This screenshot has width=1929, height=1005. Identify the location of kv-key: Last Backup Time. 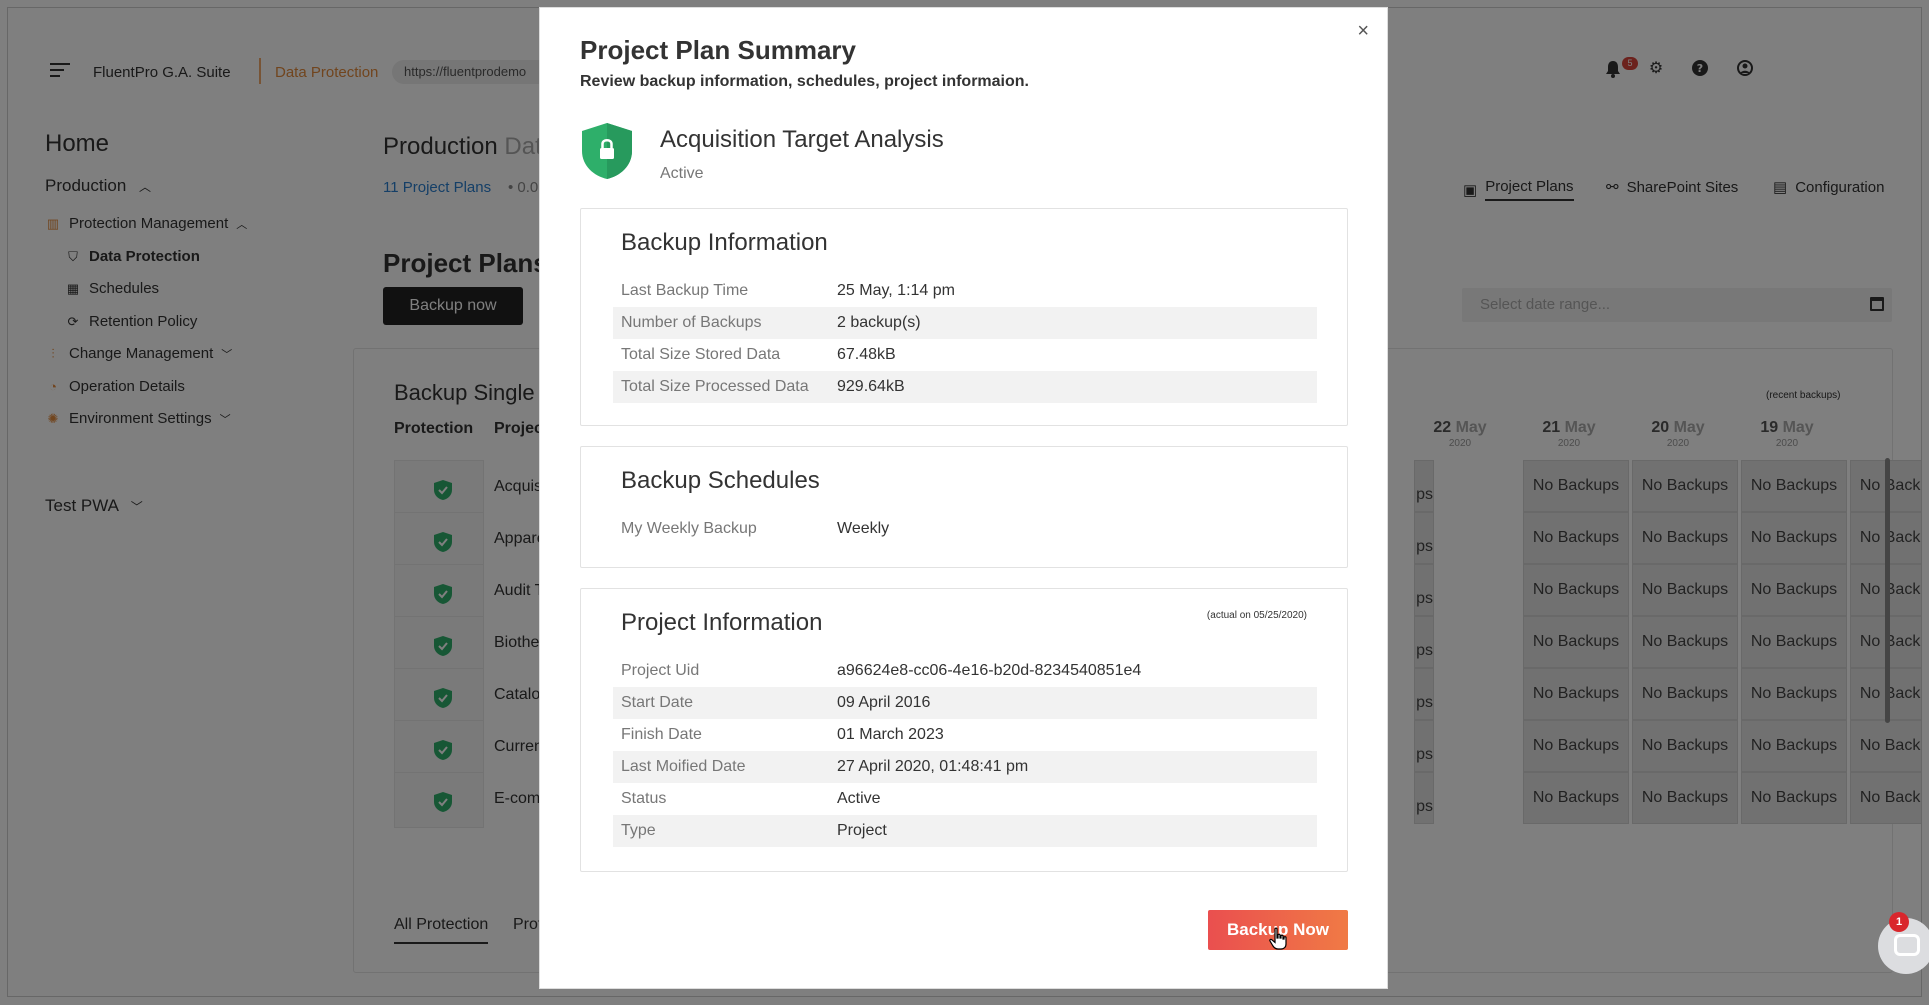
(685, 290).